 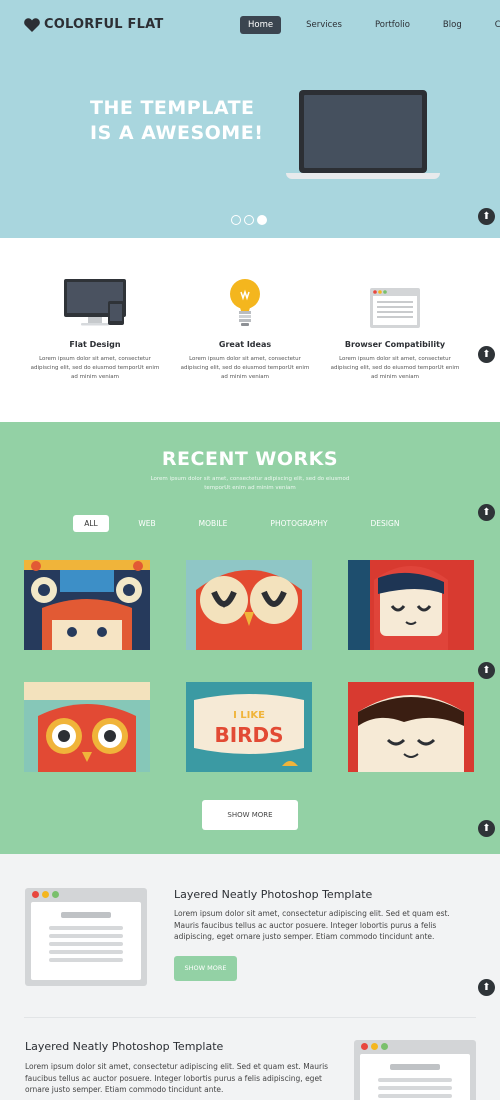 I want to click on i-like-birds-illustration: I LIKE BIRDS, so click(x=249, y=727).